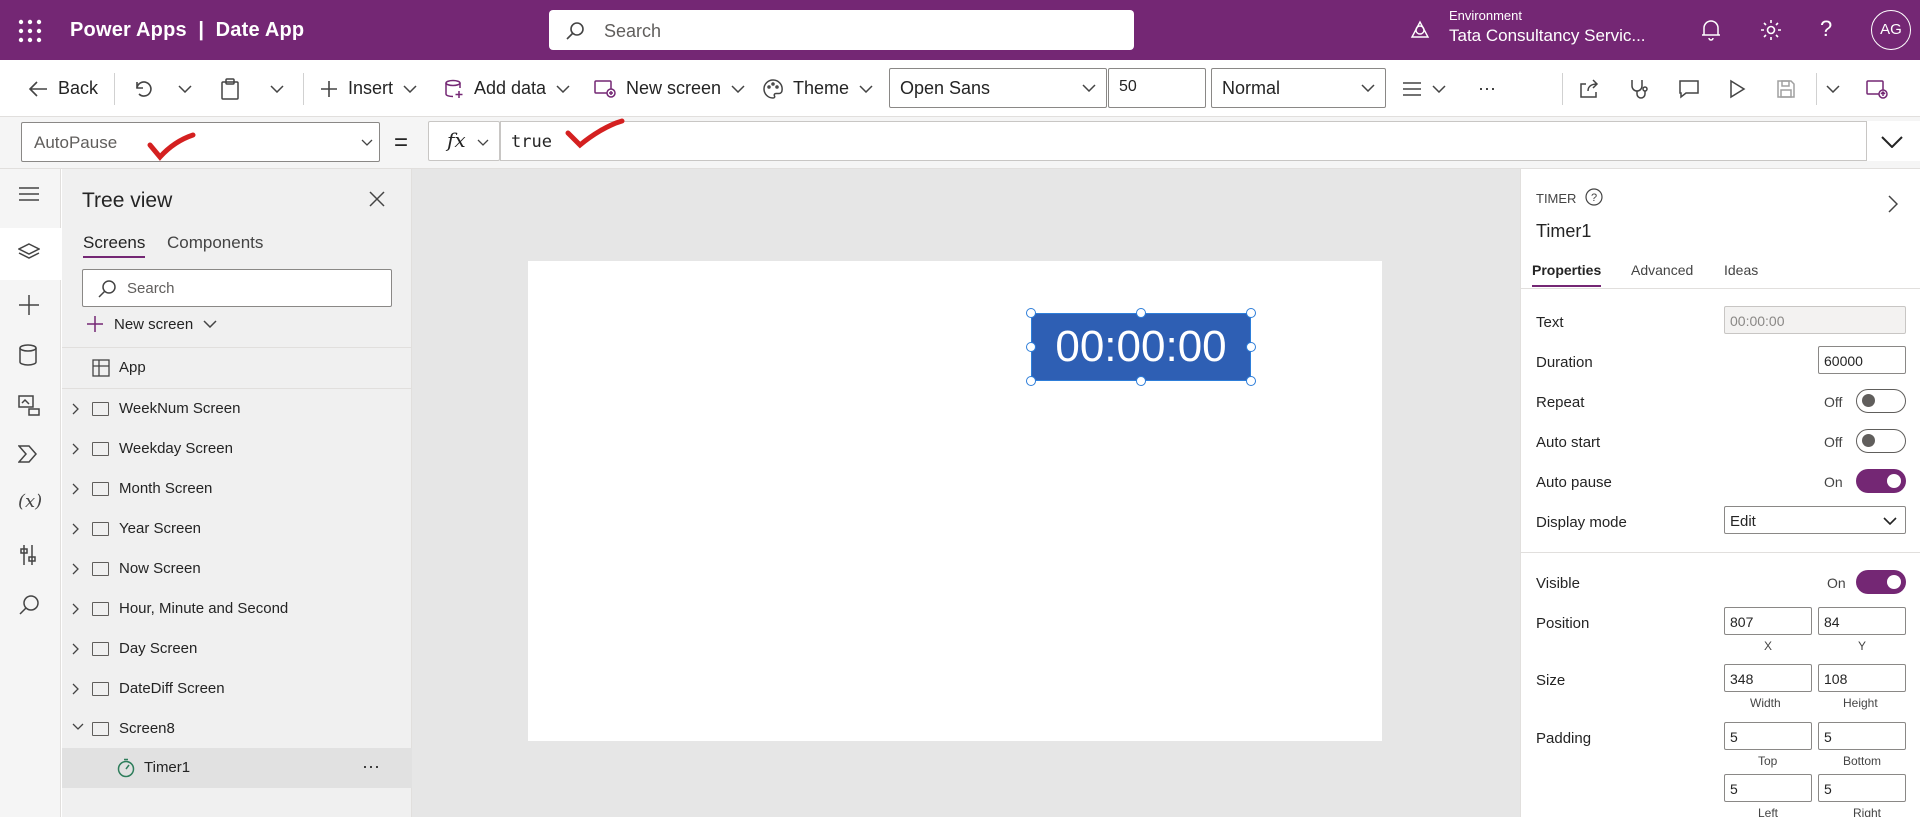  Describe the element at coordinates (200, 142) in the screenshot. I see `property-selector: AutoPause` at that location.